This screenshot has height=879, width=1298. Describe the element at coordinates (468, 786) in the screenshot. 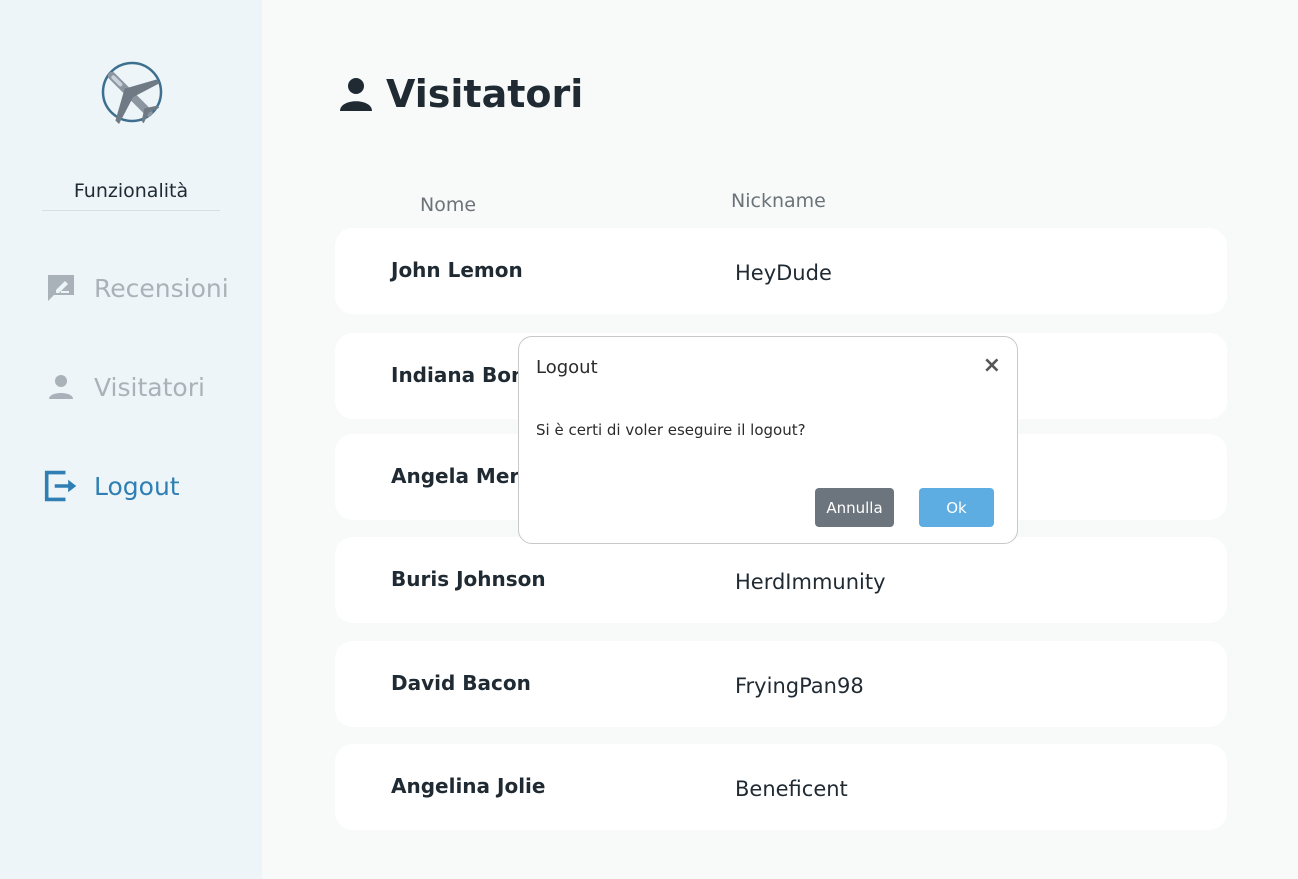

I see `visitor-name: Angelina Jolie` at that location.